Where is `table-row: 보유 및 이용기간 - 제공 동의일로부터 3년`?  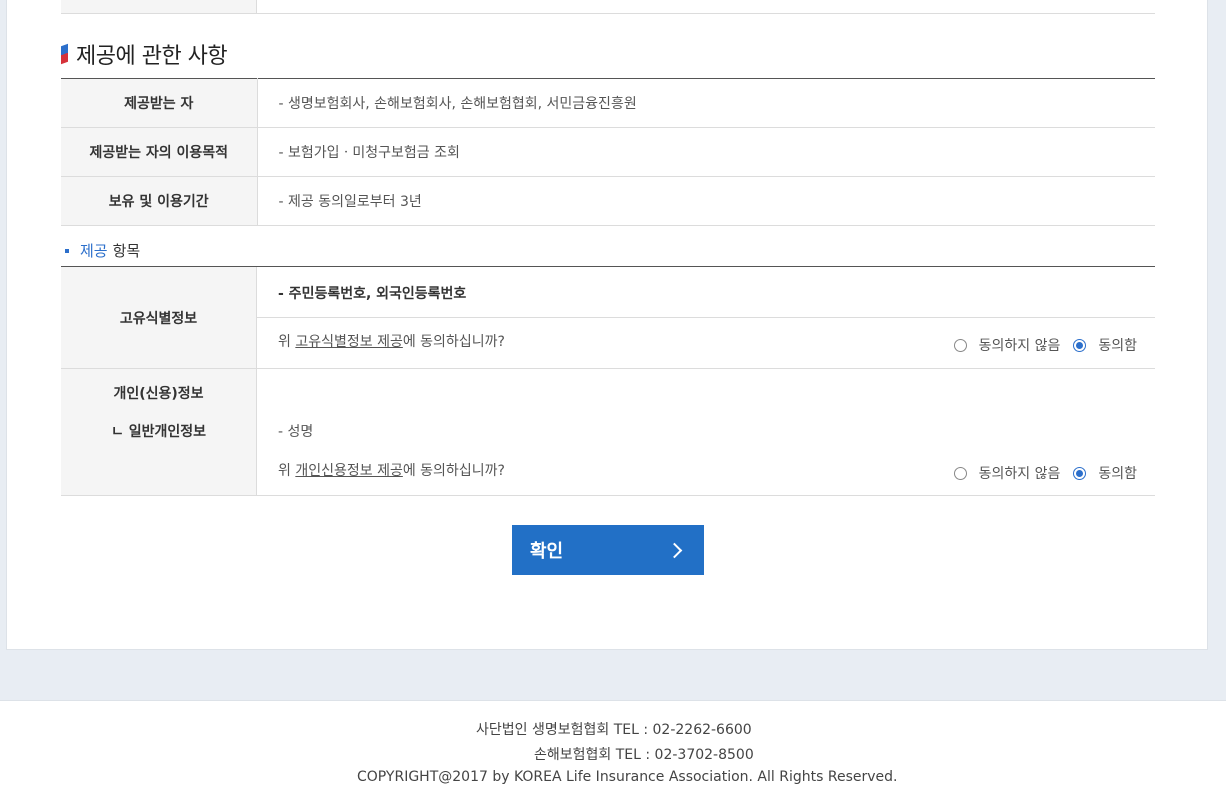
table-row: 보유 및 이용기간 - 제공 동의일로부터 3년 is located at coordinates (608, 201).